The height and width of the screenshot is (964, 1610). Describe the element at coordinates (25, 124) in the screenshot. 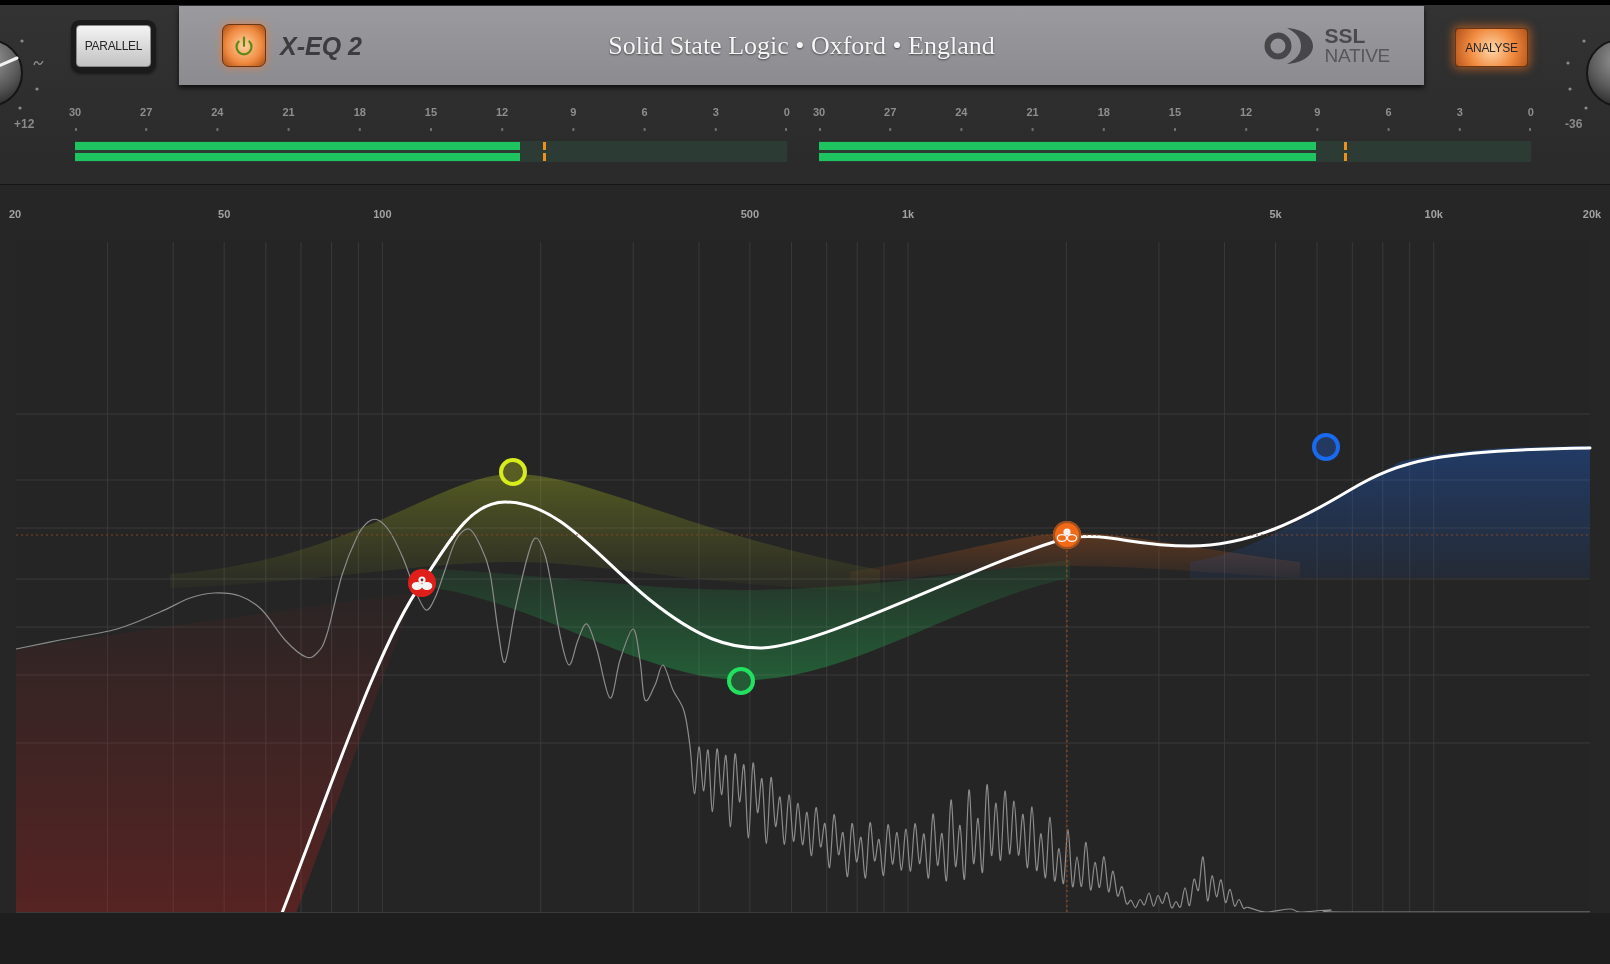

I see `knob-value-label: +12` at that location.